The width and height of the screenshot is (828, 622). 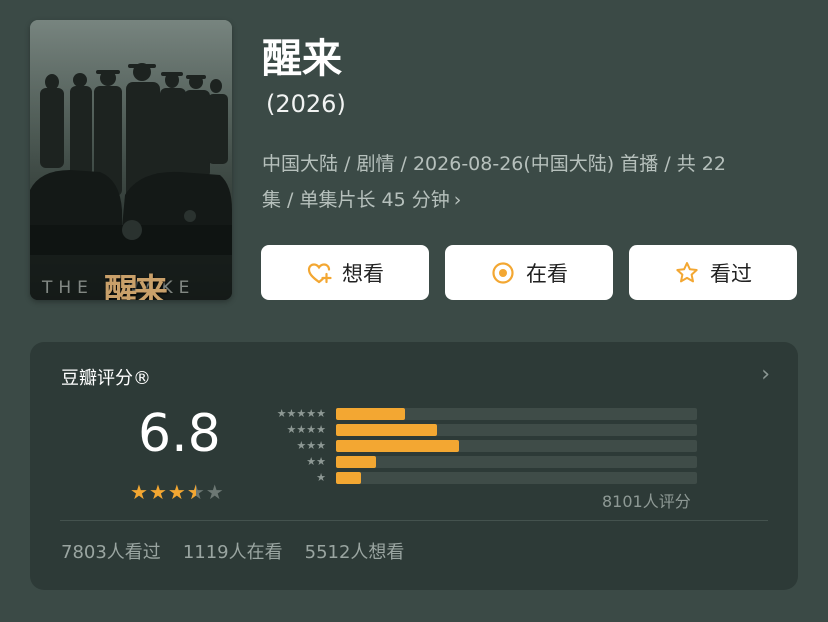 What do you see at coordinates (319, 273) in the screenshot?
I see `heart-plus-icon` at bounding box center [319, 273].